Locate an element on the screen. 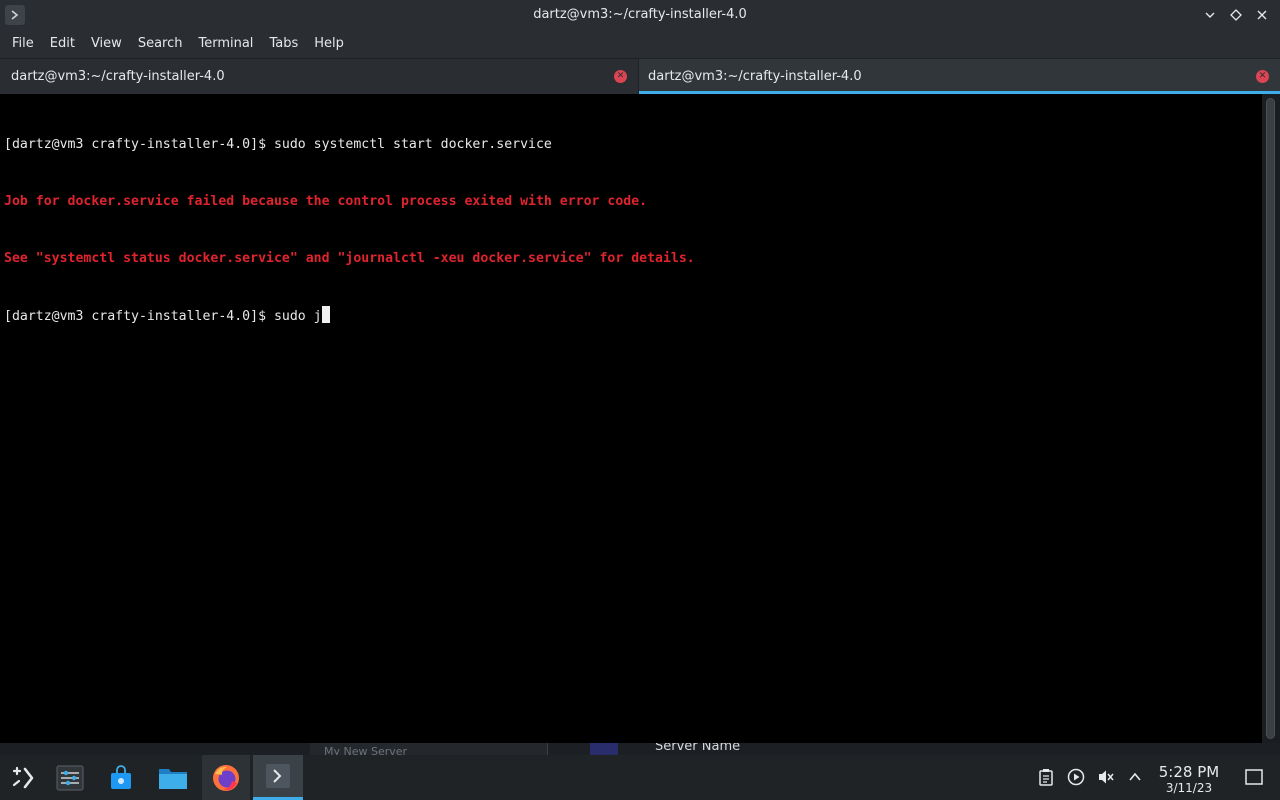 The image size is (1280, 800). volume-muted-icon is located at coordinates (1106, 777).